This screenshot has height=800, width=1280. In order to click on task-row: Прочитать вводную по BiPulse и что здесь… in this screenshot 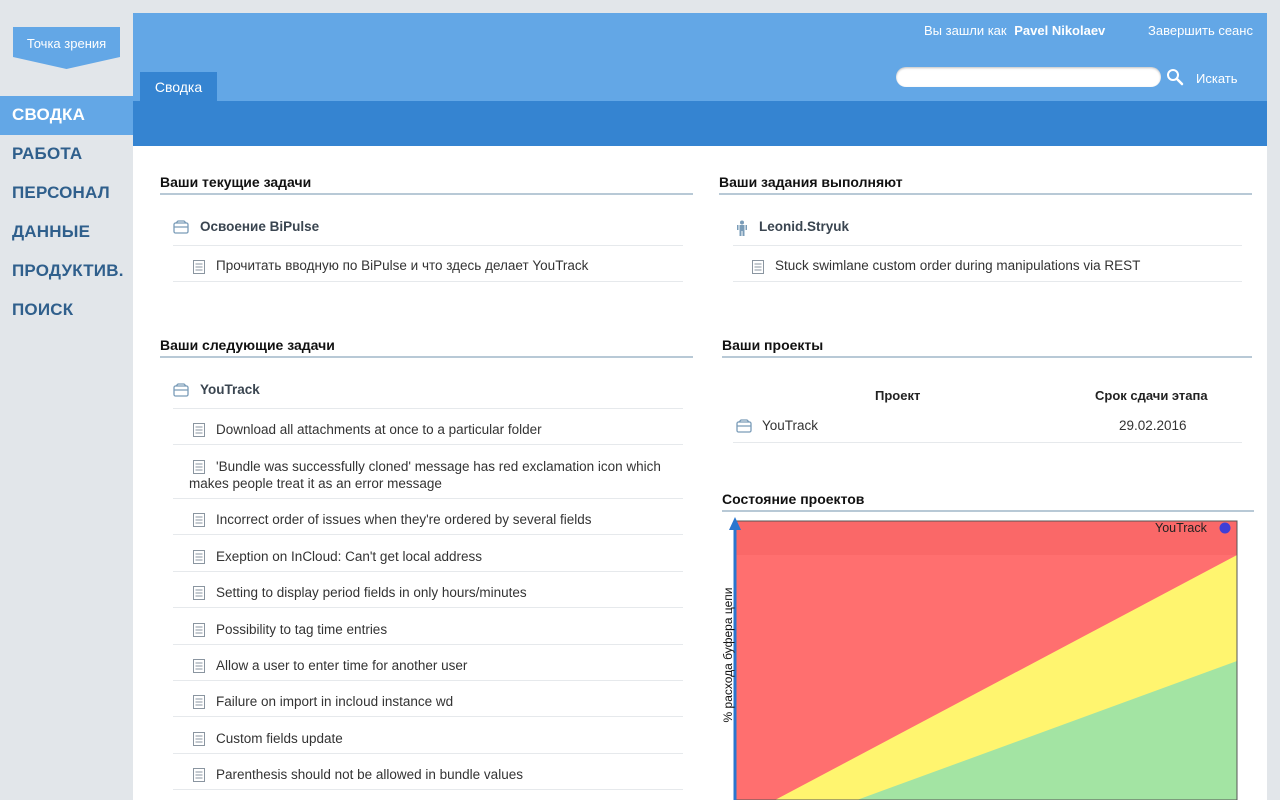, I will do `click(428, 269)`.